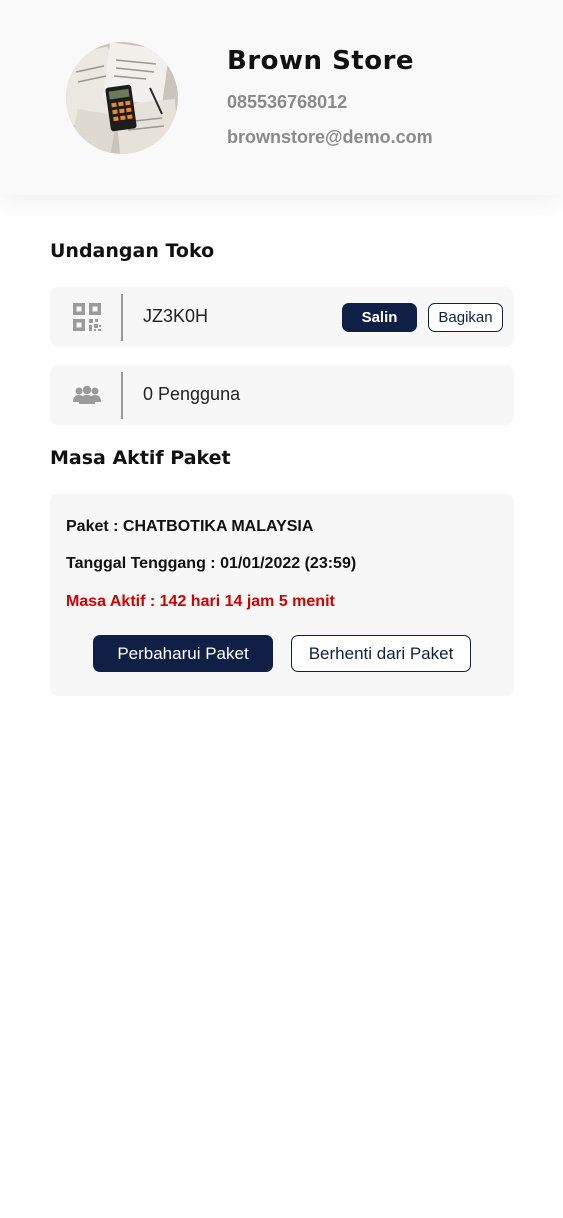  Describe the element at coordinates (282, 395) in the screenshot. I see `users-card: 0 Pengguna` at that location.